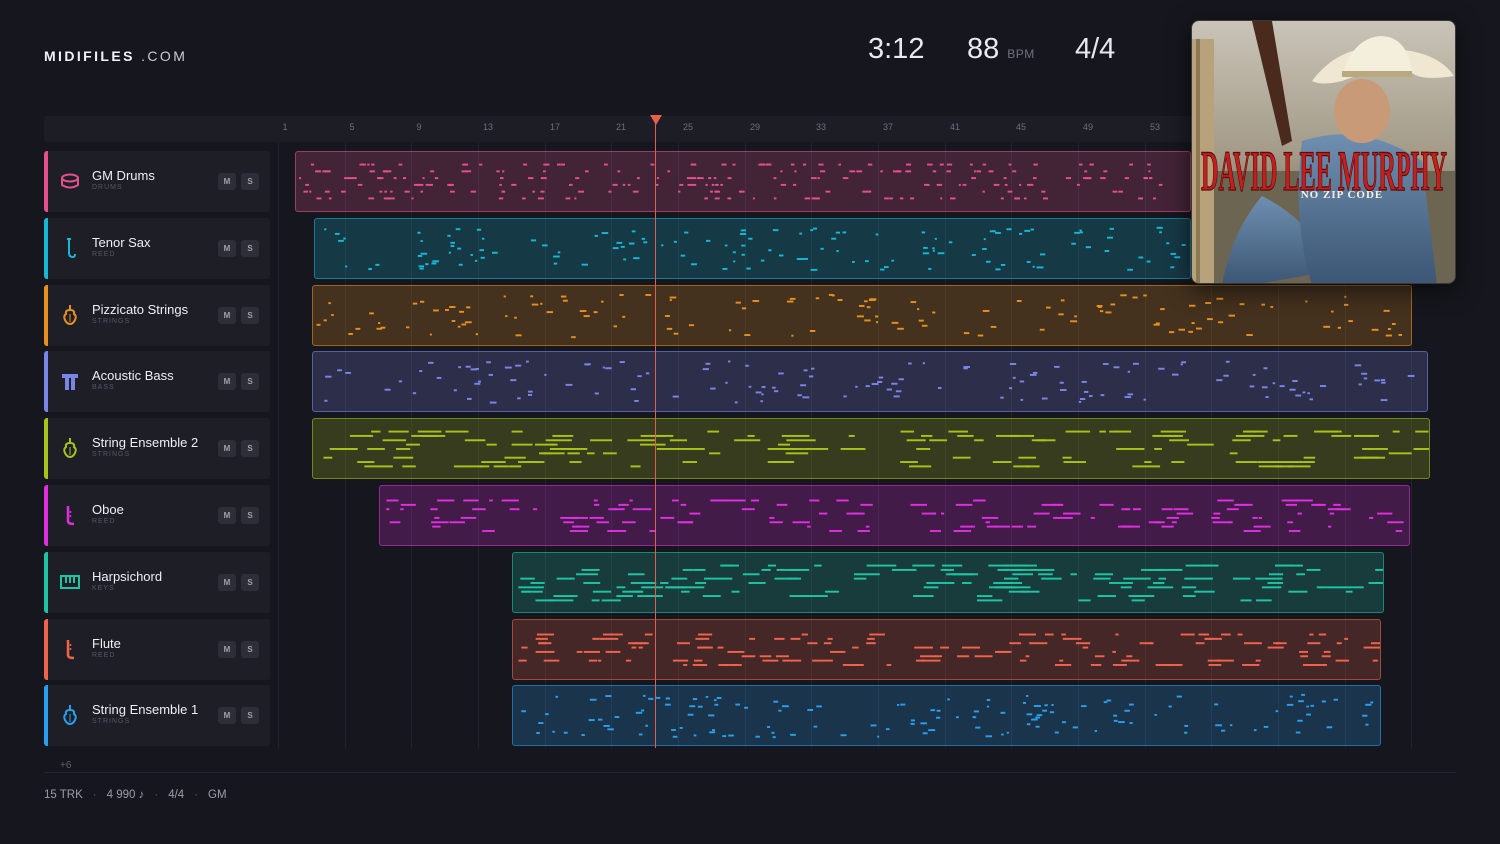 Image resolution: width=1500 pixels, height=844 pixels. What do you see at coordinates (488, 127) in the screenshot?
I see `ruler-tick: 13` at bounding box center [488, 127].